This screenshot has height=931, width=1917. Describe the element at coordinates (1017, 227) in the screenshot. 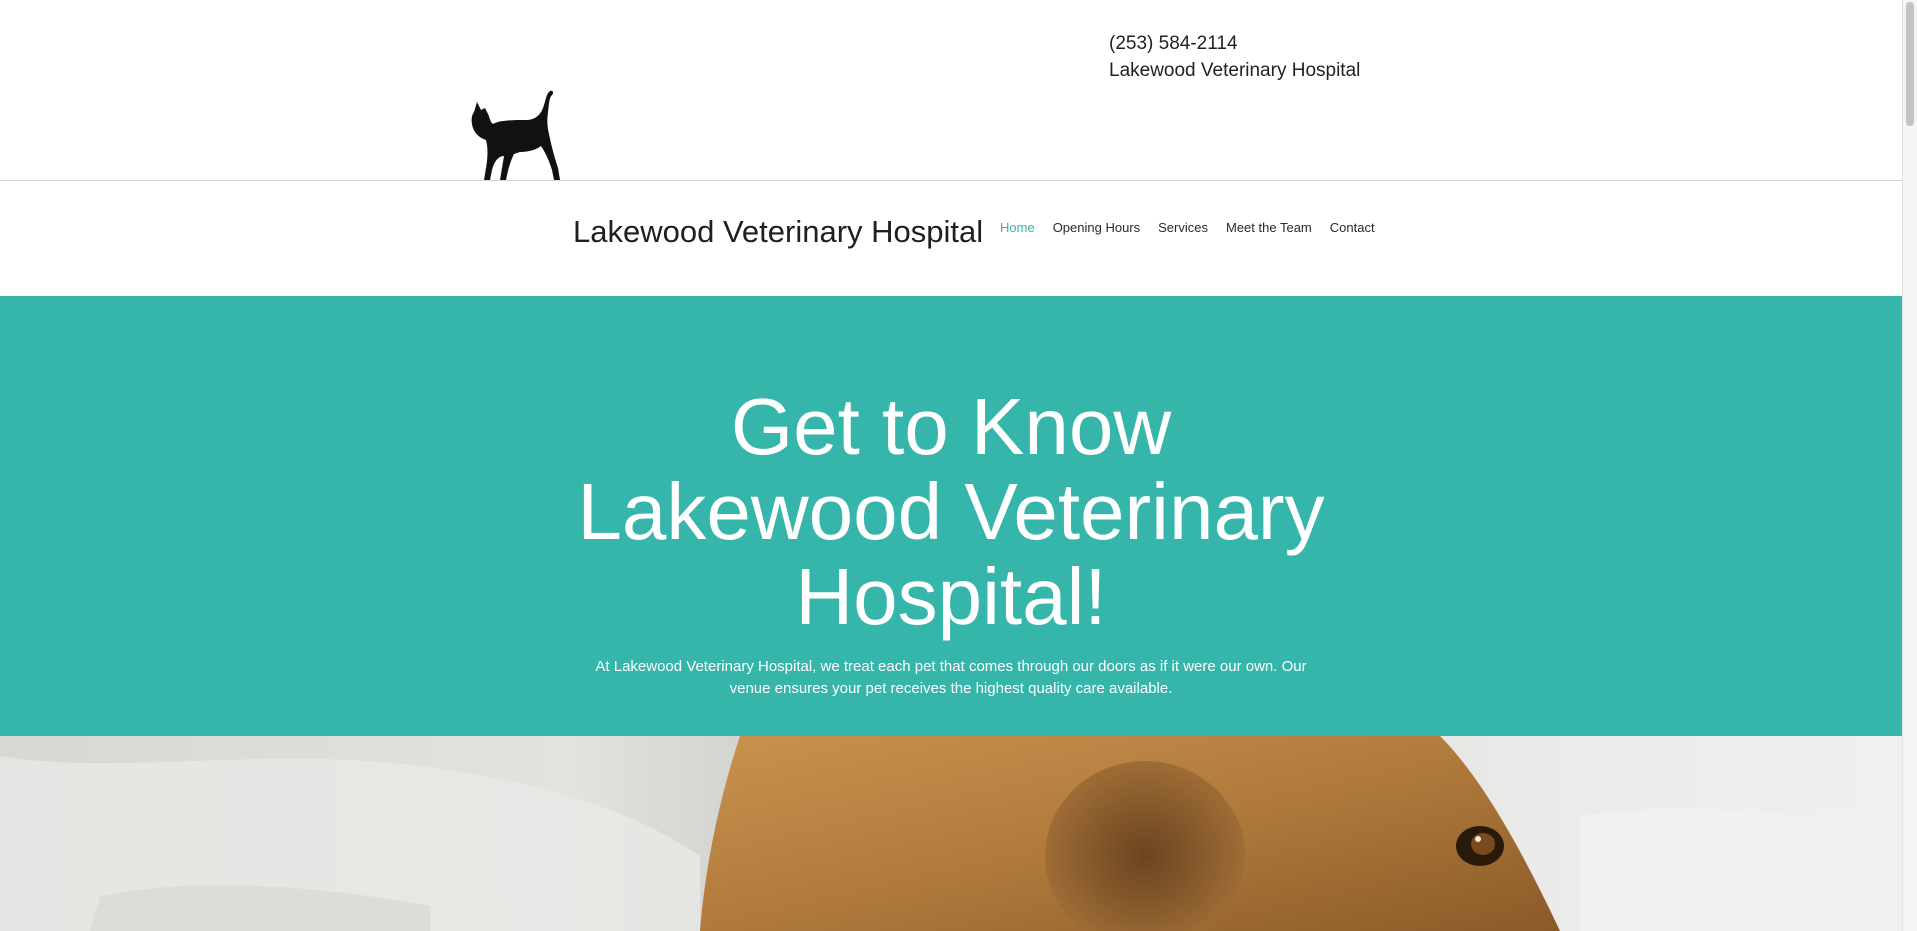

I see `nav-item-home: Home` at that location.